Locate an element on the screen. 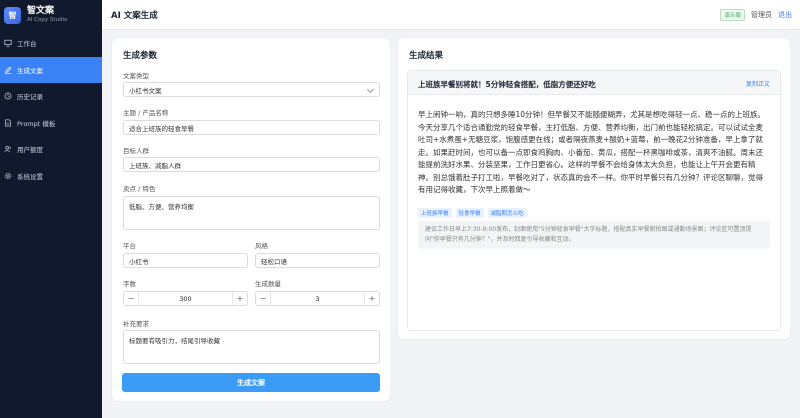 Image resolution: width=800 pixels, height=418 pixels. brand-subtitle: AI Copy Studio is located at coordinates (47, 20).